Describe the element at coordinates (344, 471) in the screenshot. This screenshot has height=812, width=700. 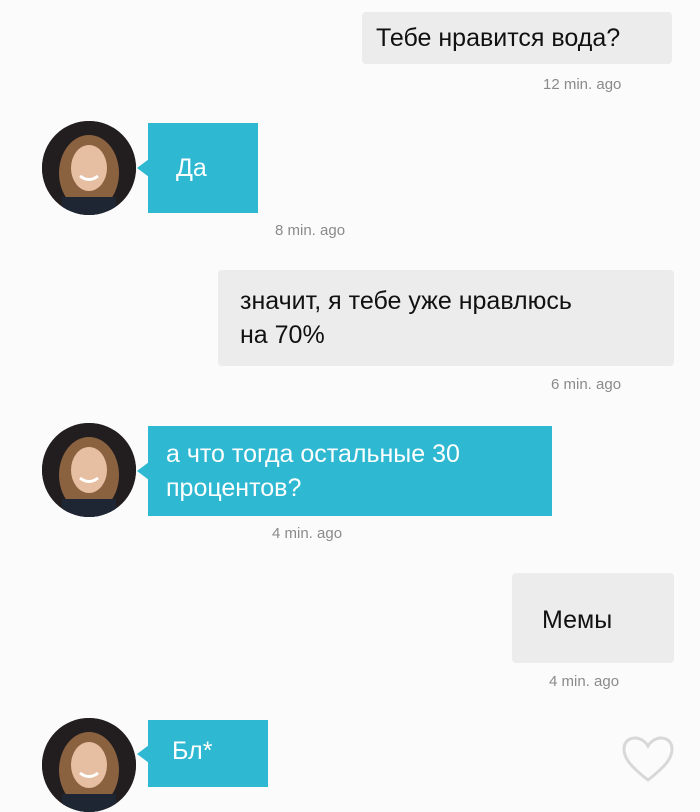
I see `received-message-bubble: а что тогда остальные 30 процентов?` at that location.